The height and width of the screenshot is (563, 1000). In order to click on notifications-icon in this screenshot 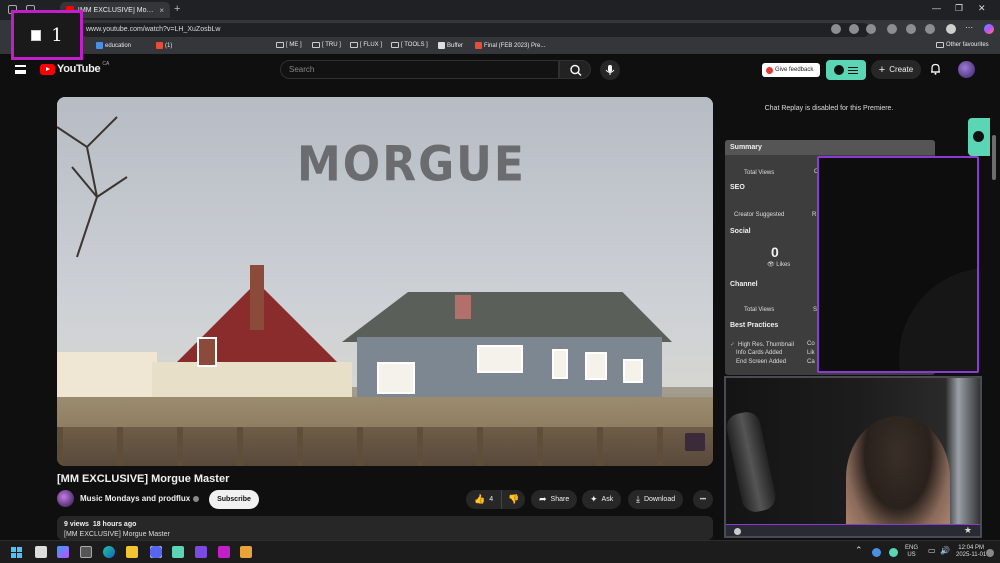, I will do `click(990, 553)`.